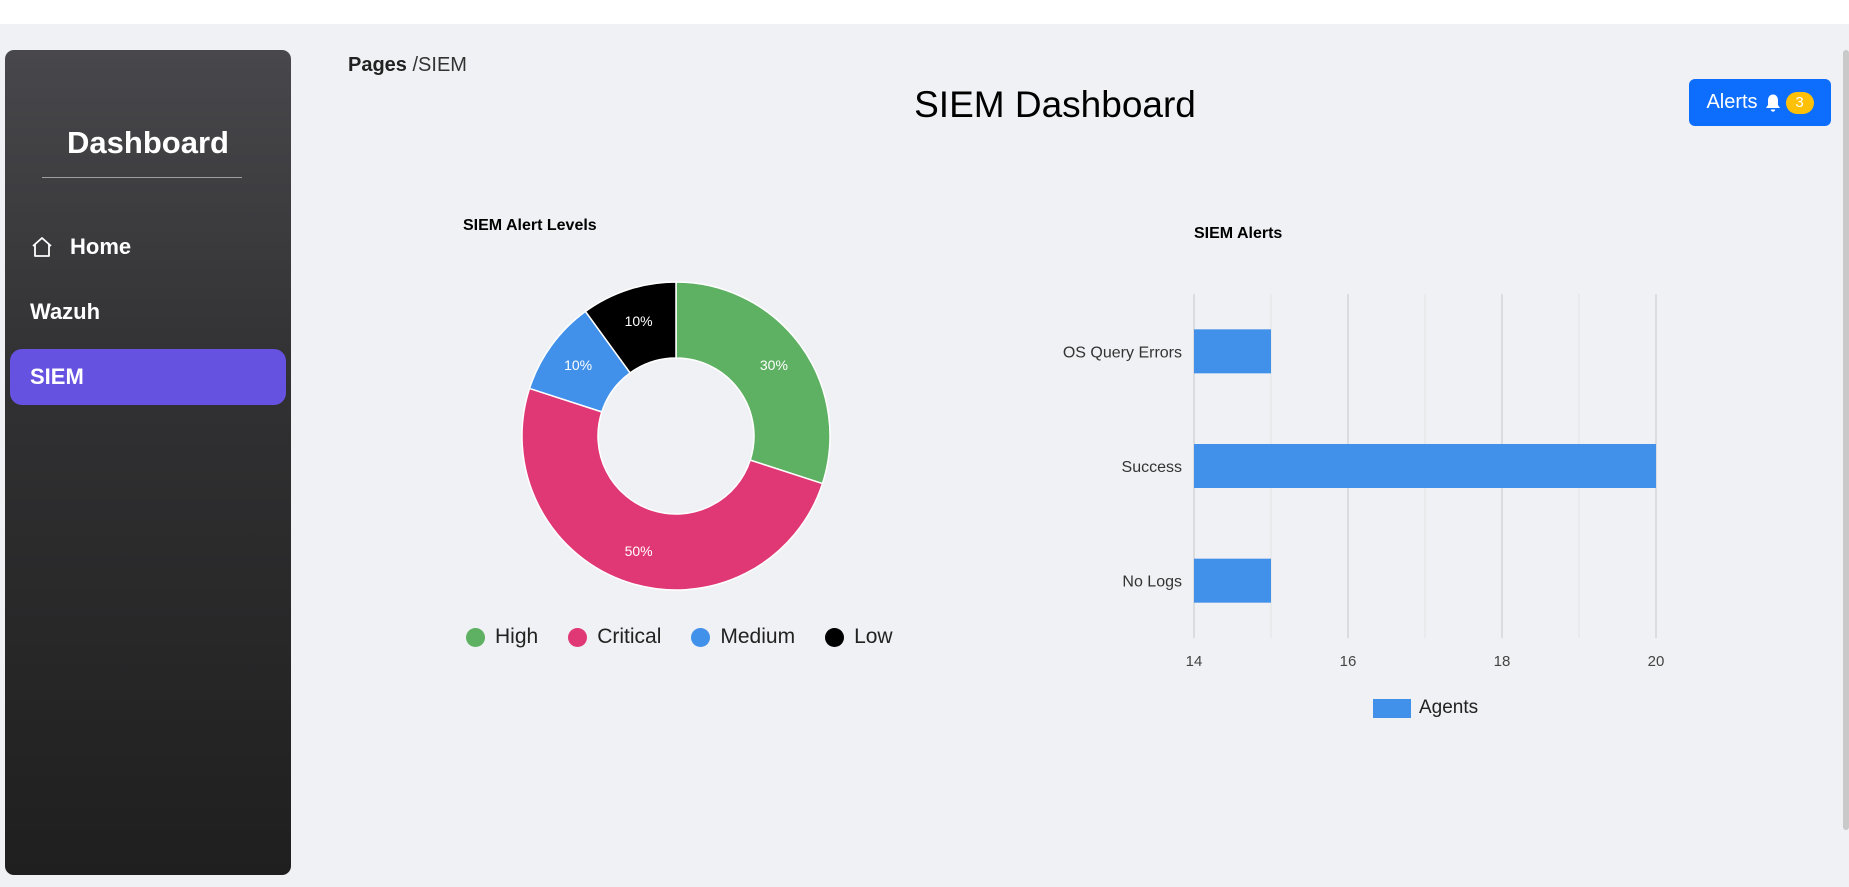 This screenshot has height=887, width=1849. I want to click on legend-item-high: High, so click(502, 637).